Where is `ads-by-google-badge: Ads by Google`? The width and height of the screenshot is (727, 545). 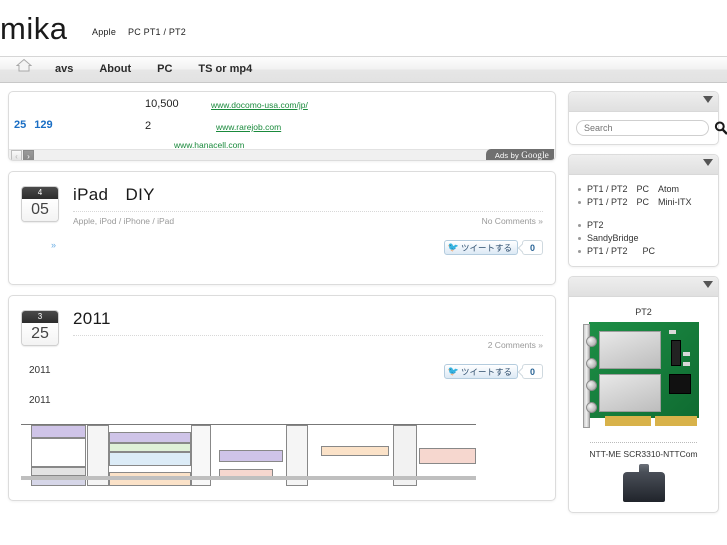
ads-by-google-badge: Ads by Google is located at coordinates (519, 154).